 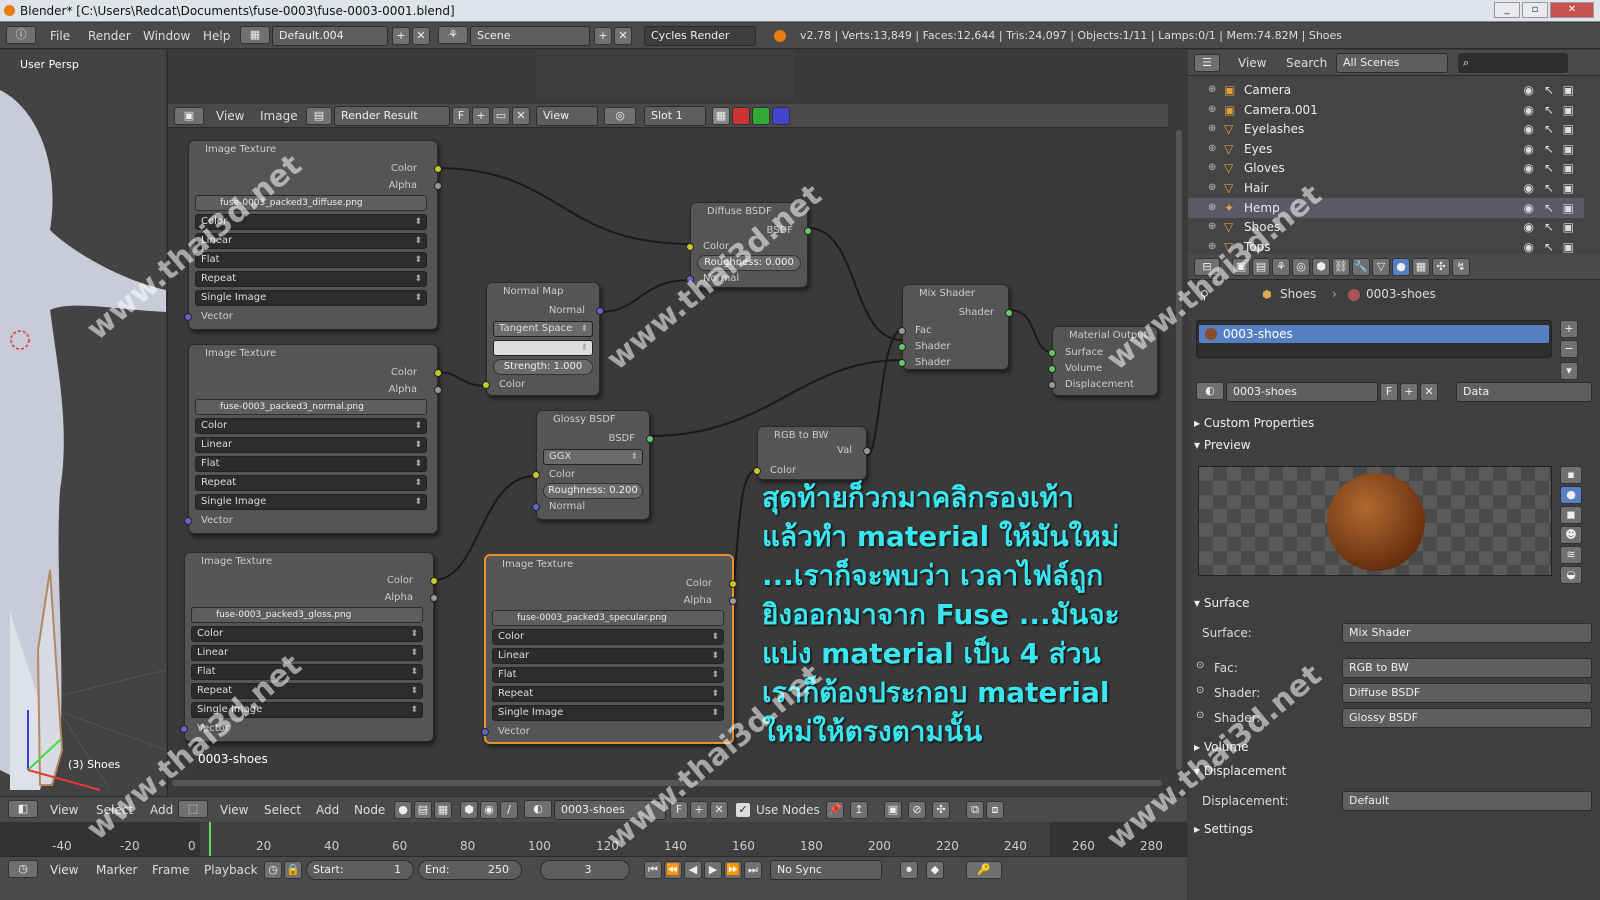 I want to click on screen-layout-field: Default.004, so click(x=330, y=36).